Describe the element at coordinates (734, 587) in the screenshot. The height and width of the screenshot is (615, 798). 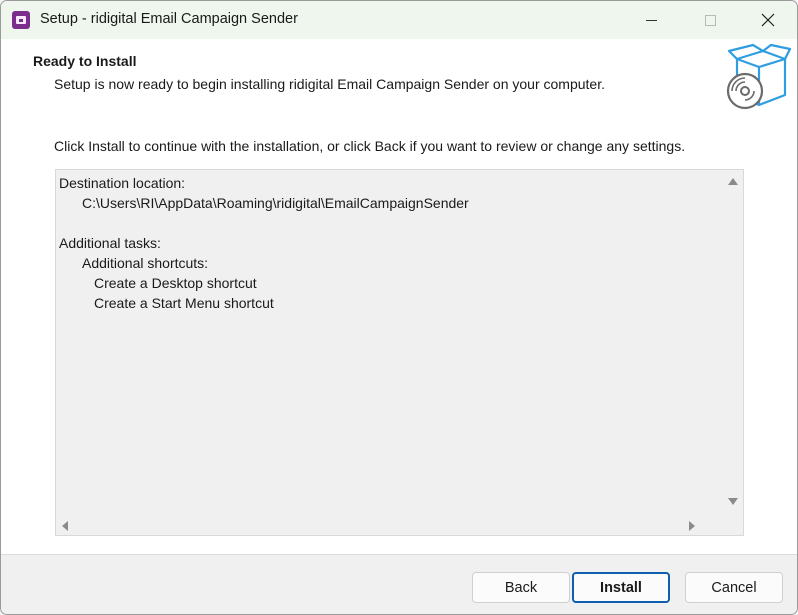
I see `cancel-button: Cancel` at that location.